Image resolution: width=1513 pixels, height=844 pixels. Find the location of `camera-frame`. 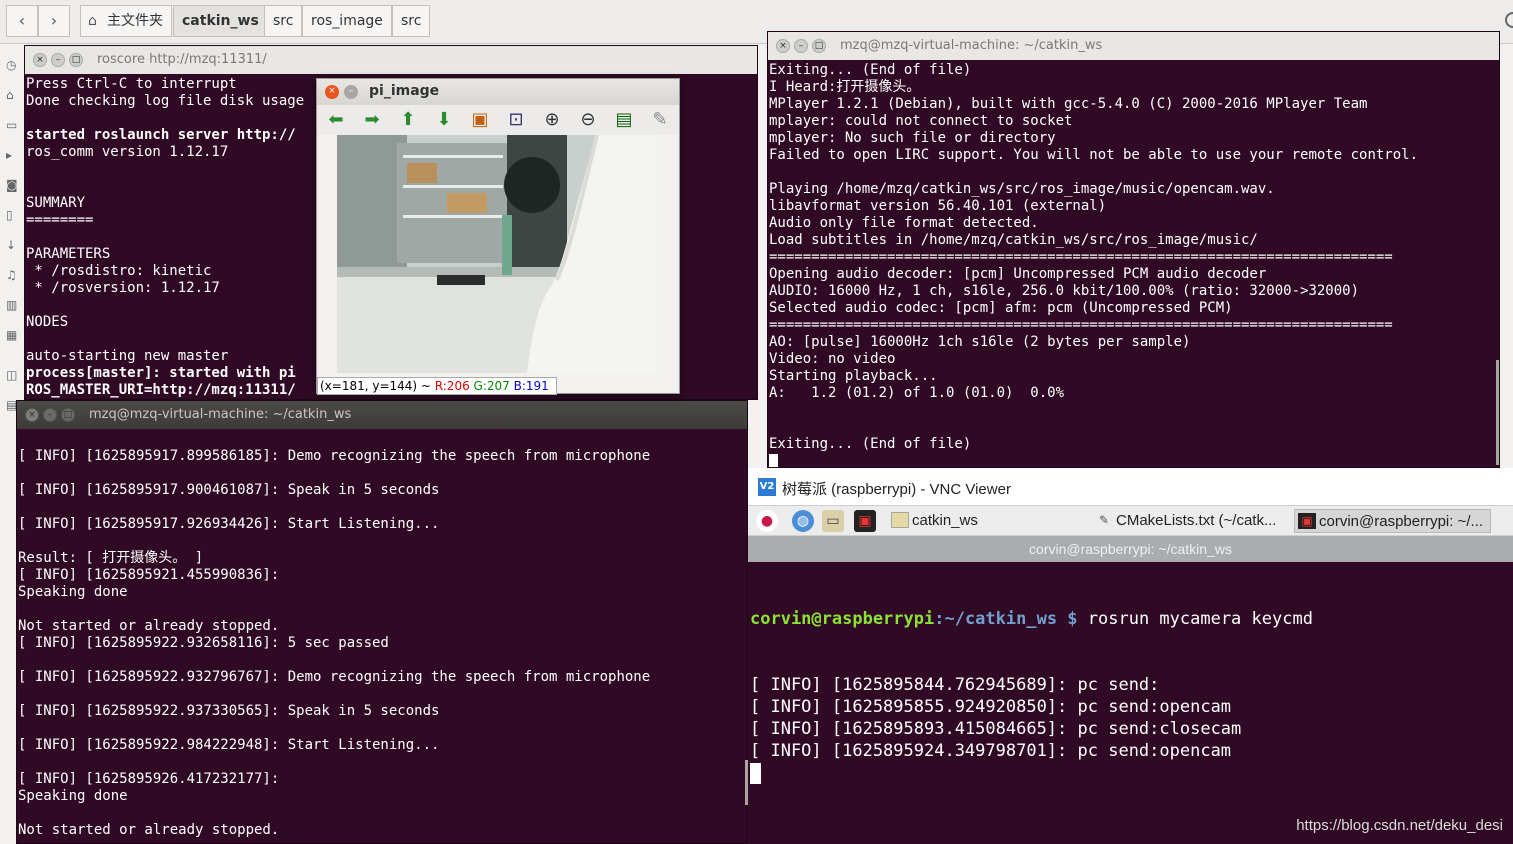

camera-frame is located at coordinates (497, 254).